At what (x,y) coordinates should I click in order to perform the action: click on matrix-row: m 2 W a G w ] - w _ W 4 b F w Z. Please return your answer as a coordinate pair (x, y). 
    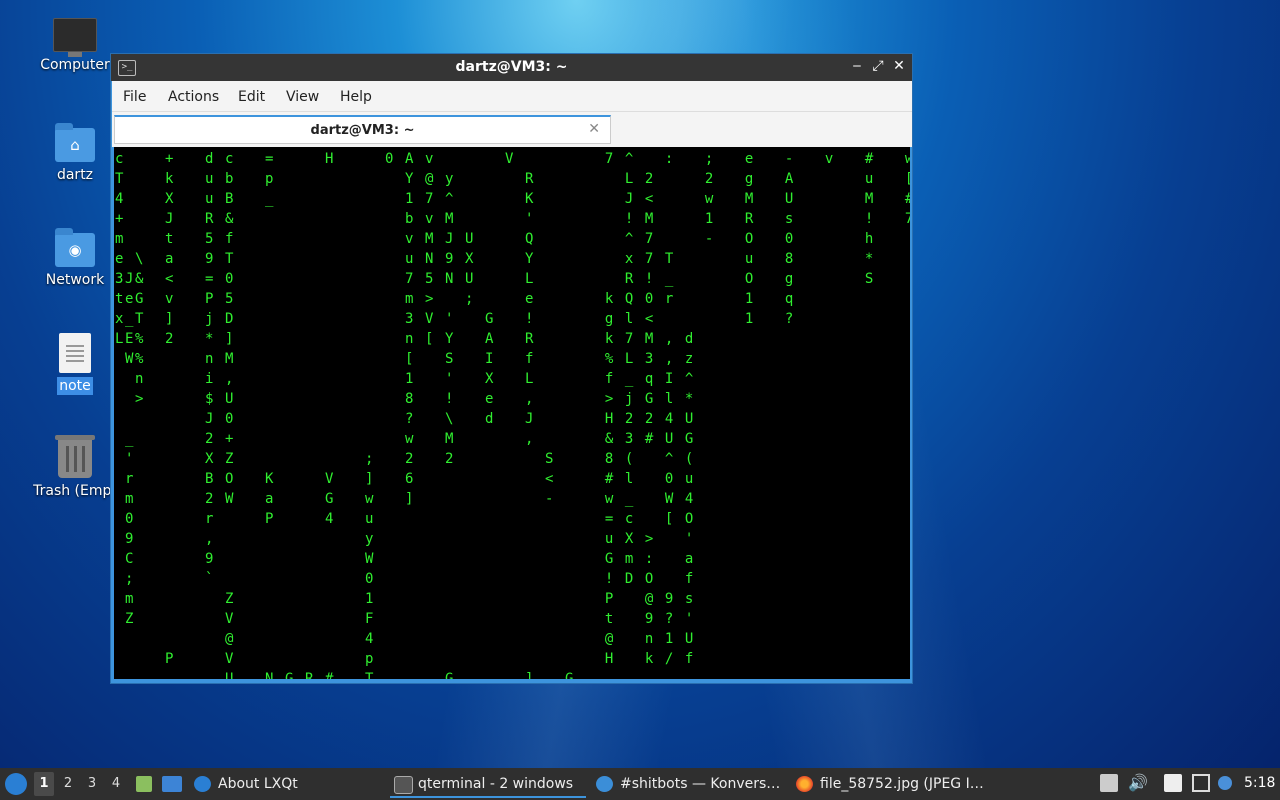
    Looking at the image, I should click on (409, 499).